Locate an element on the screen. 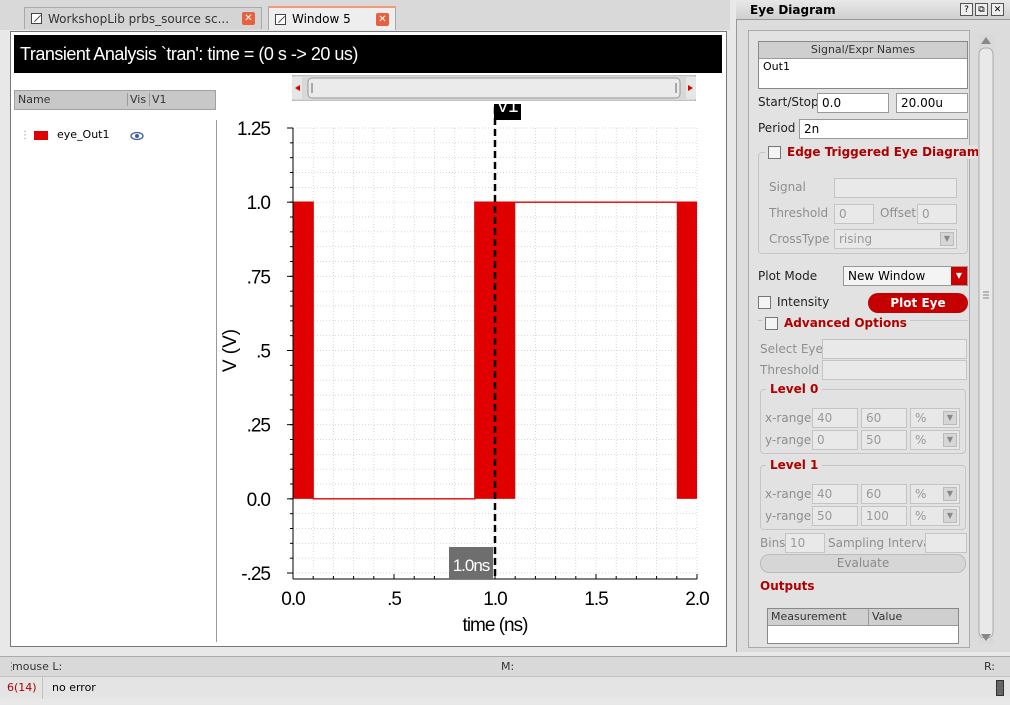 The width and height of the screenshot is (1010, 705). mouse-m-label: M: is located at coordinates (508, 666).